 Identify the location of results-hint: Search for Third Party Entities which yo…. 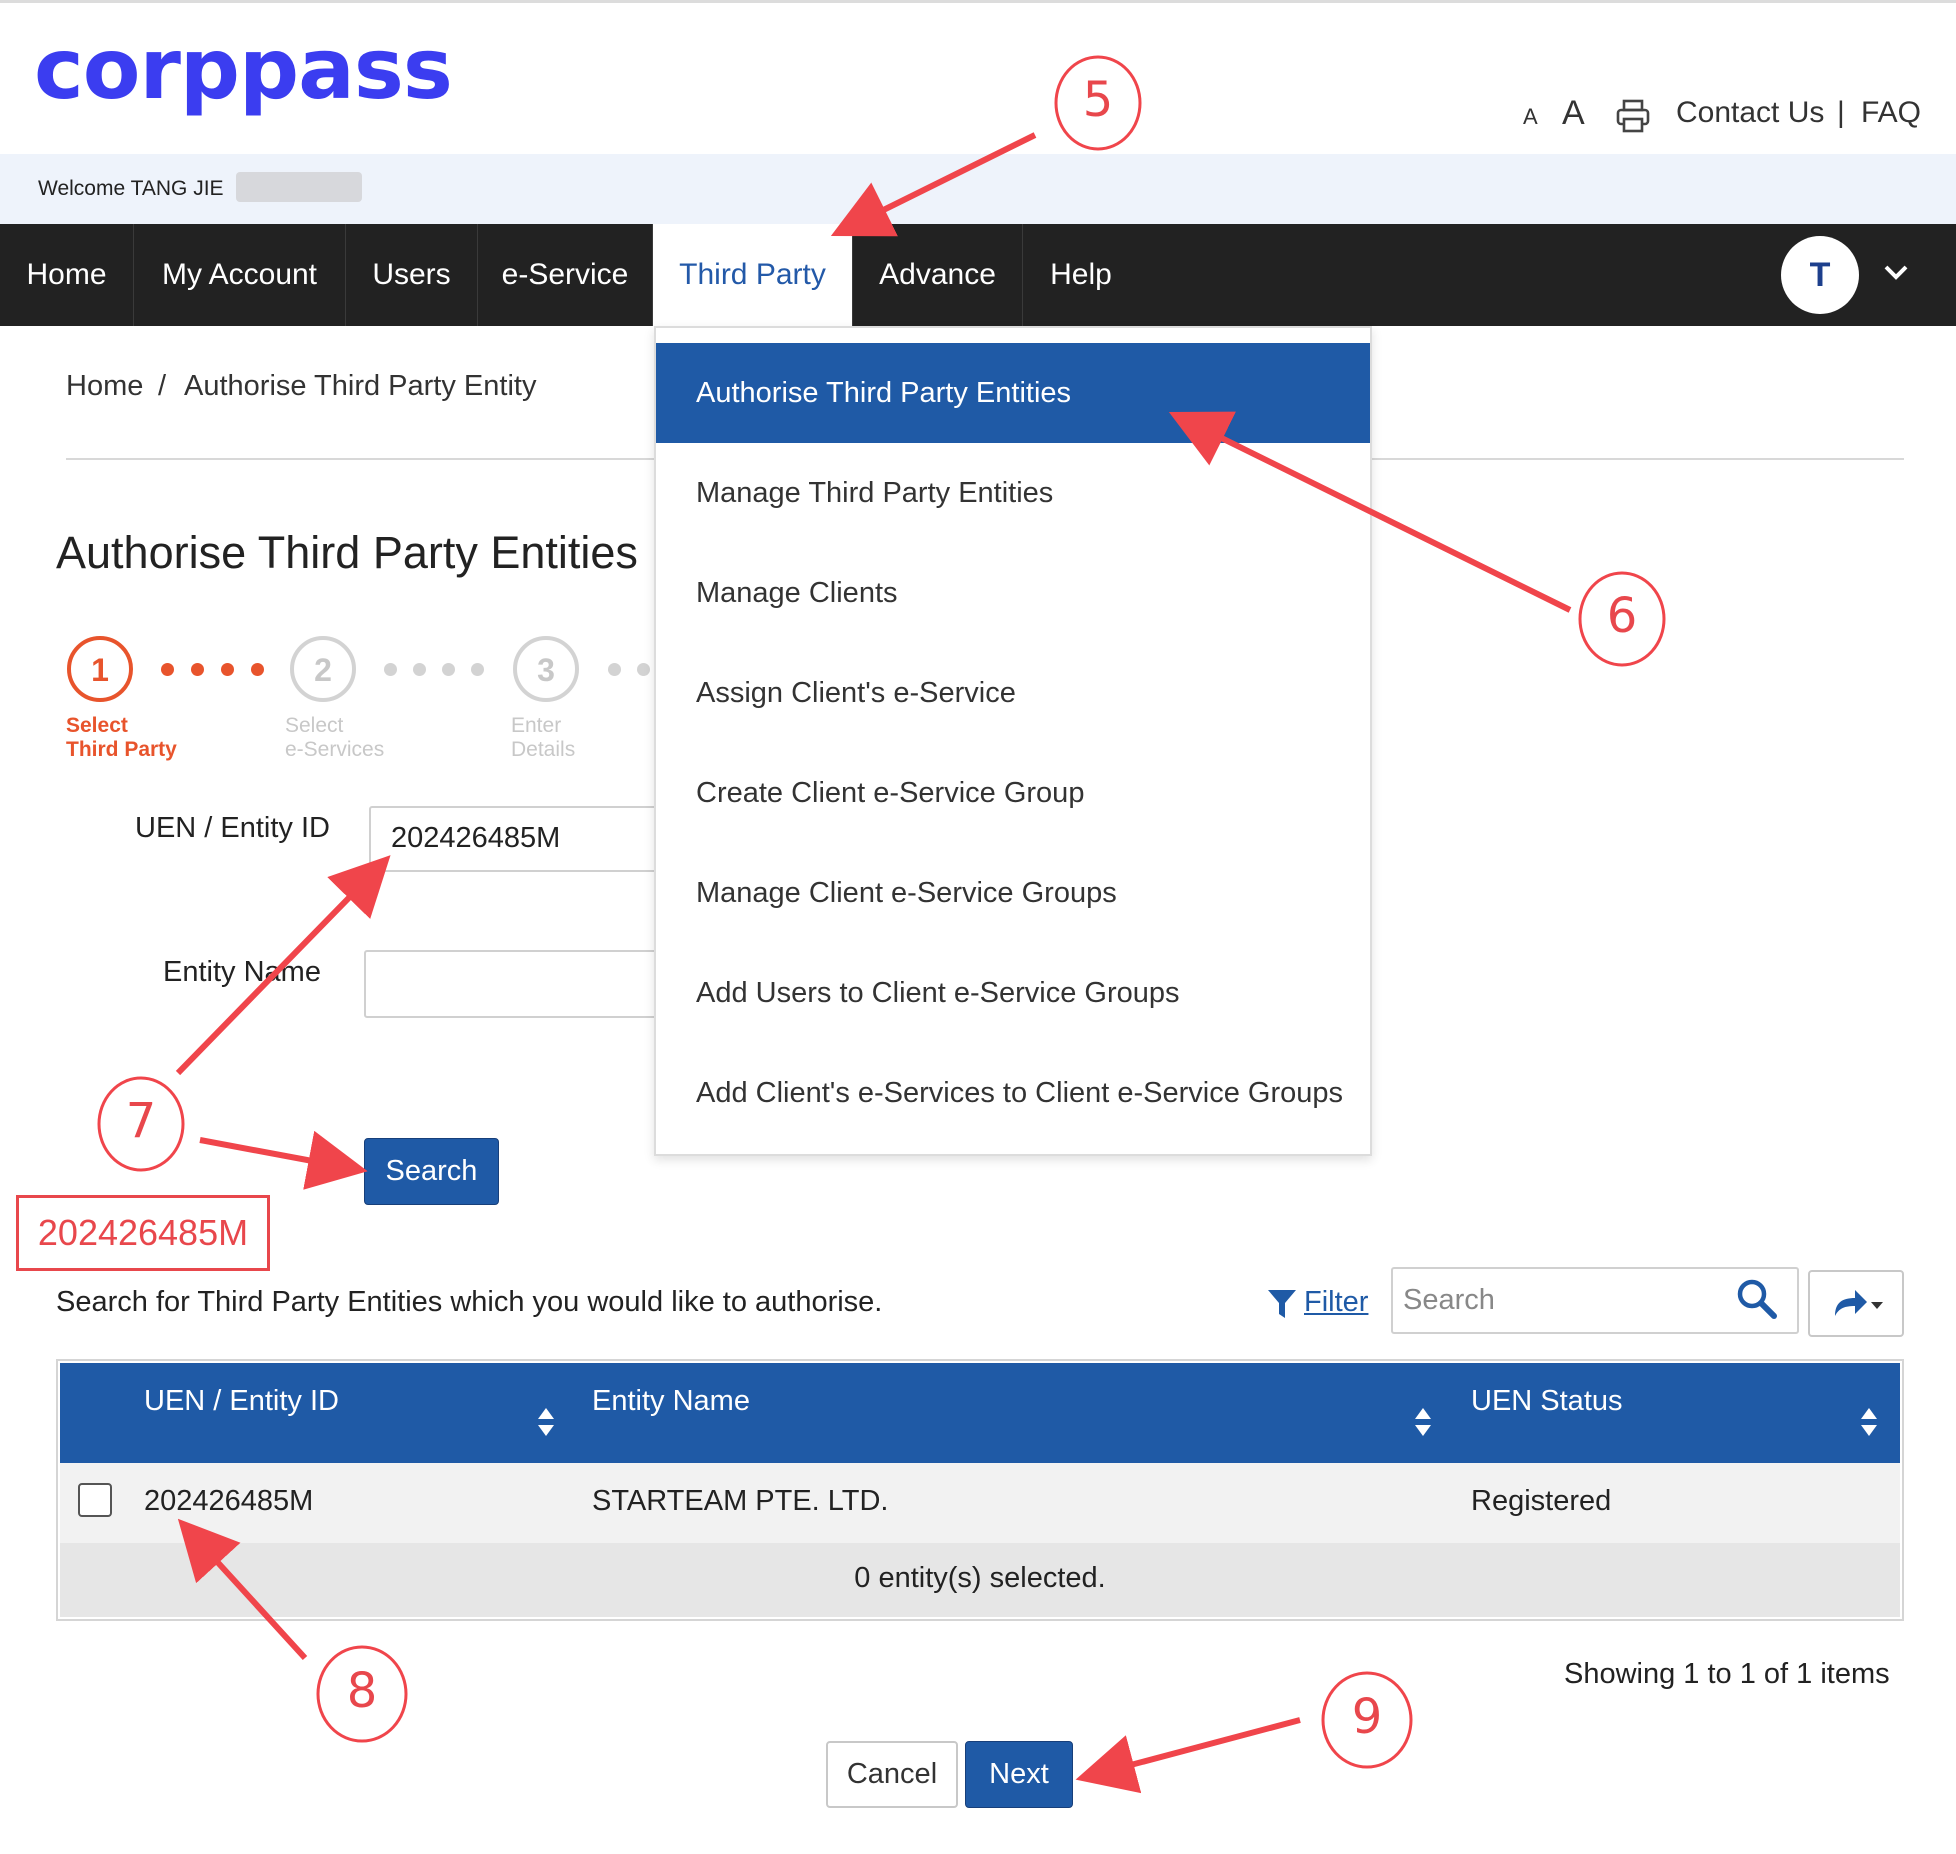
(469, 1302).